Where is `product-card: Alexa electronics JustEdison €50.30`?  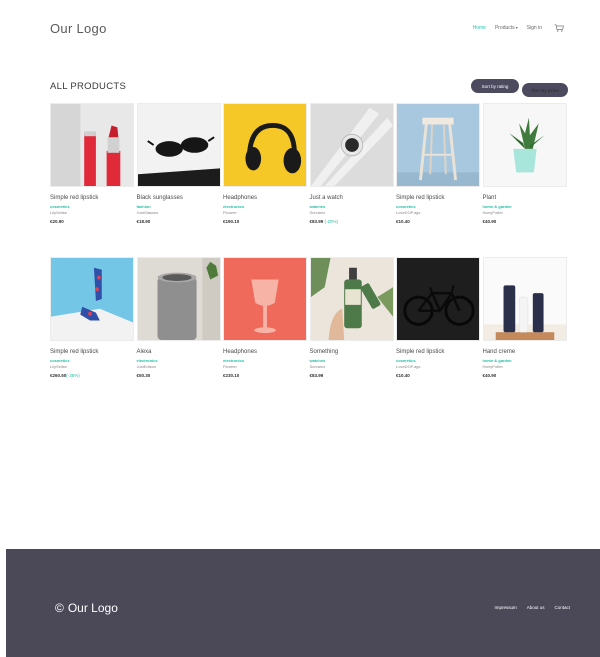
product-card: Alexa electronics JustEdison €50.30 is located at coordinates (178, 317).